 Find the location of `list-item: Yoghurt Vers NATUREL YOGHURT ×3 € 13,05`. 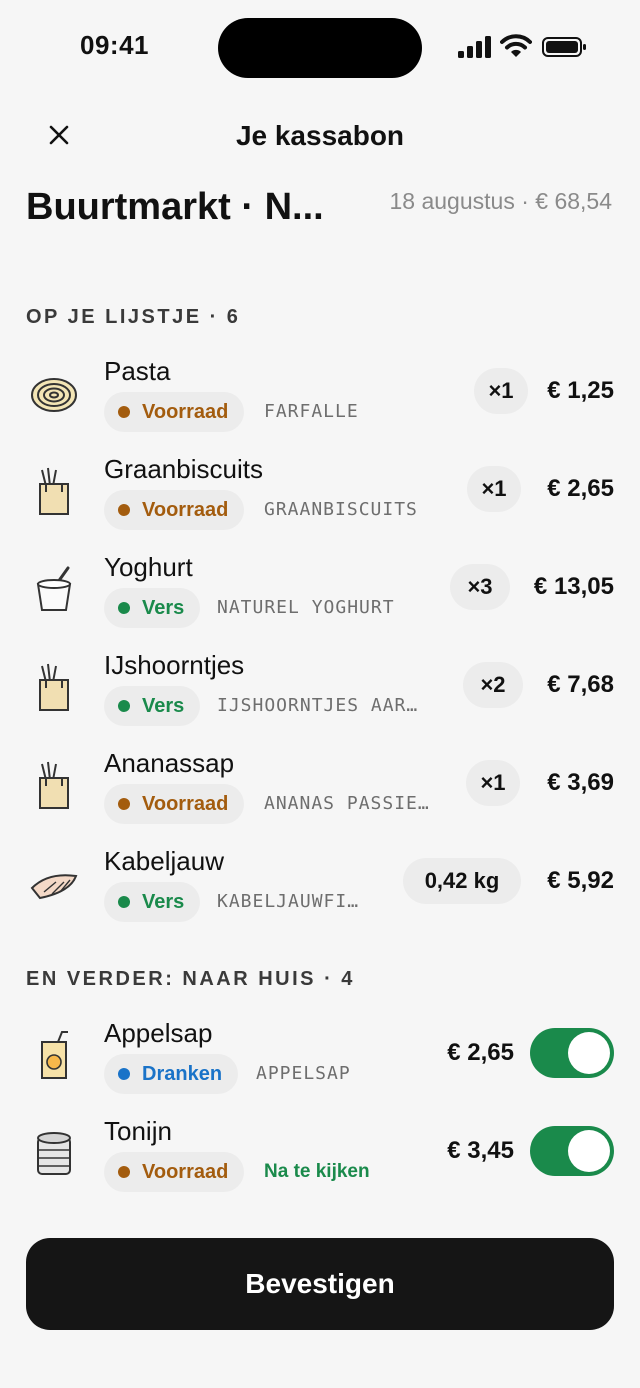

list-item: Yoghurt Vers NATUREL YOGHURT ×3 € 13,05 is located at coordinates (320, 601).